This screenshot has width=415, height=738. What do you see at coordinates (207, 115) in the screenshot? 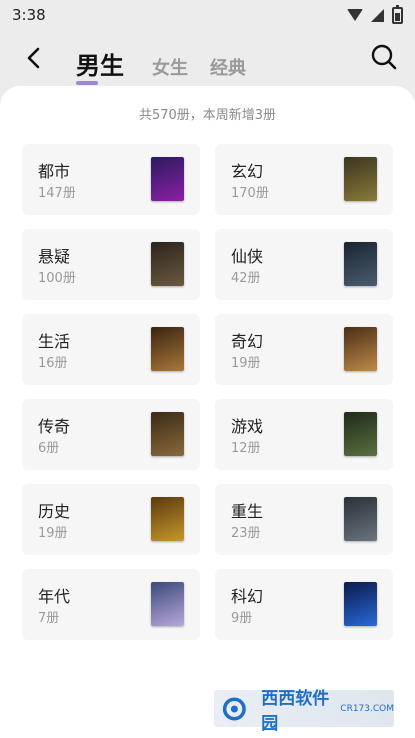
I see `summary-text: 共570册，本周新增3册` at bounding box center [207, 115].